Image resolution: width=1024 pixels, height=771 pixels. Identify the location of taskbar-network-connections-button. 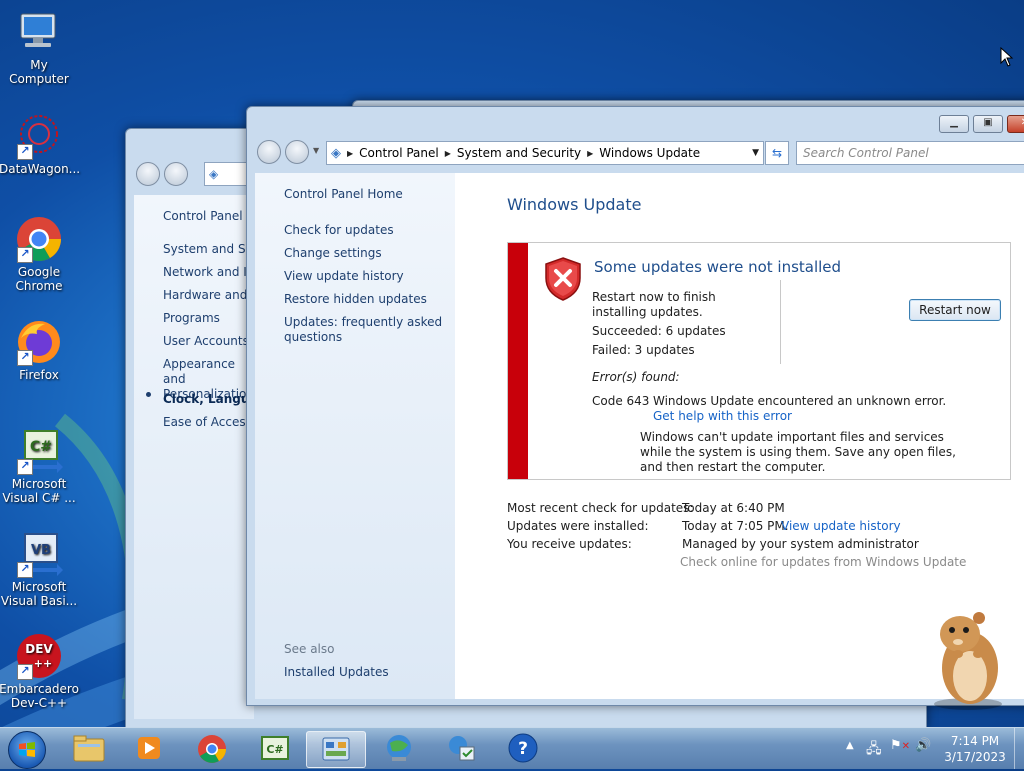
(461, 748).